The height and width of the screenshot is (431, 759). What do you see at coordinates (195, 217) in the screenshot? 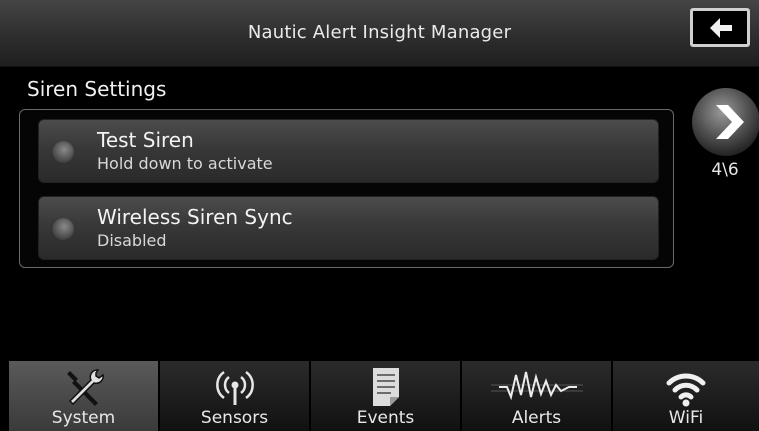
I see `setting-title: Wireless Siren Sync` at bounding box center [195, 217].